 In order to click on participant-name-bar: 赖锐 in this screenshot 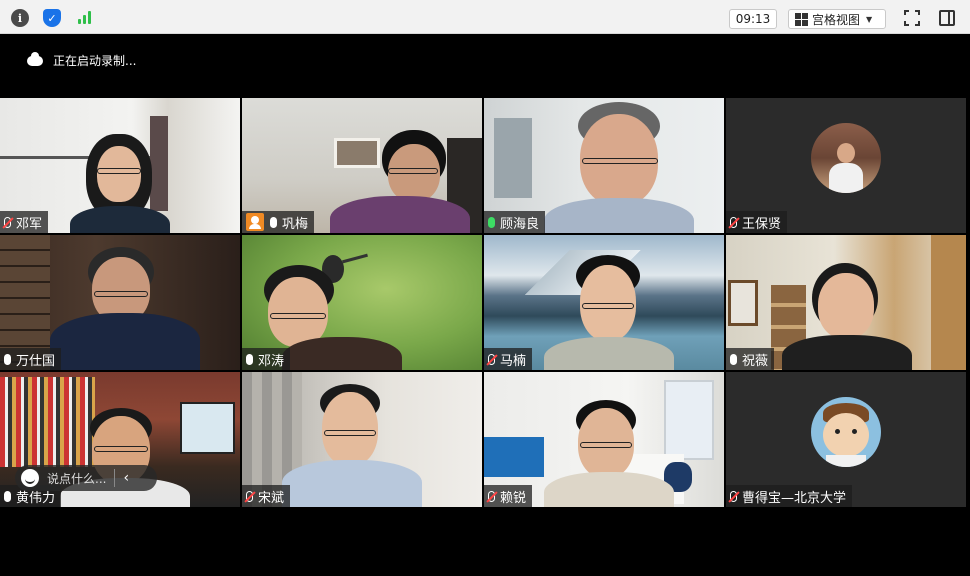, I will do `click(508, 496)`.